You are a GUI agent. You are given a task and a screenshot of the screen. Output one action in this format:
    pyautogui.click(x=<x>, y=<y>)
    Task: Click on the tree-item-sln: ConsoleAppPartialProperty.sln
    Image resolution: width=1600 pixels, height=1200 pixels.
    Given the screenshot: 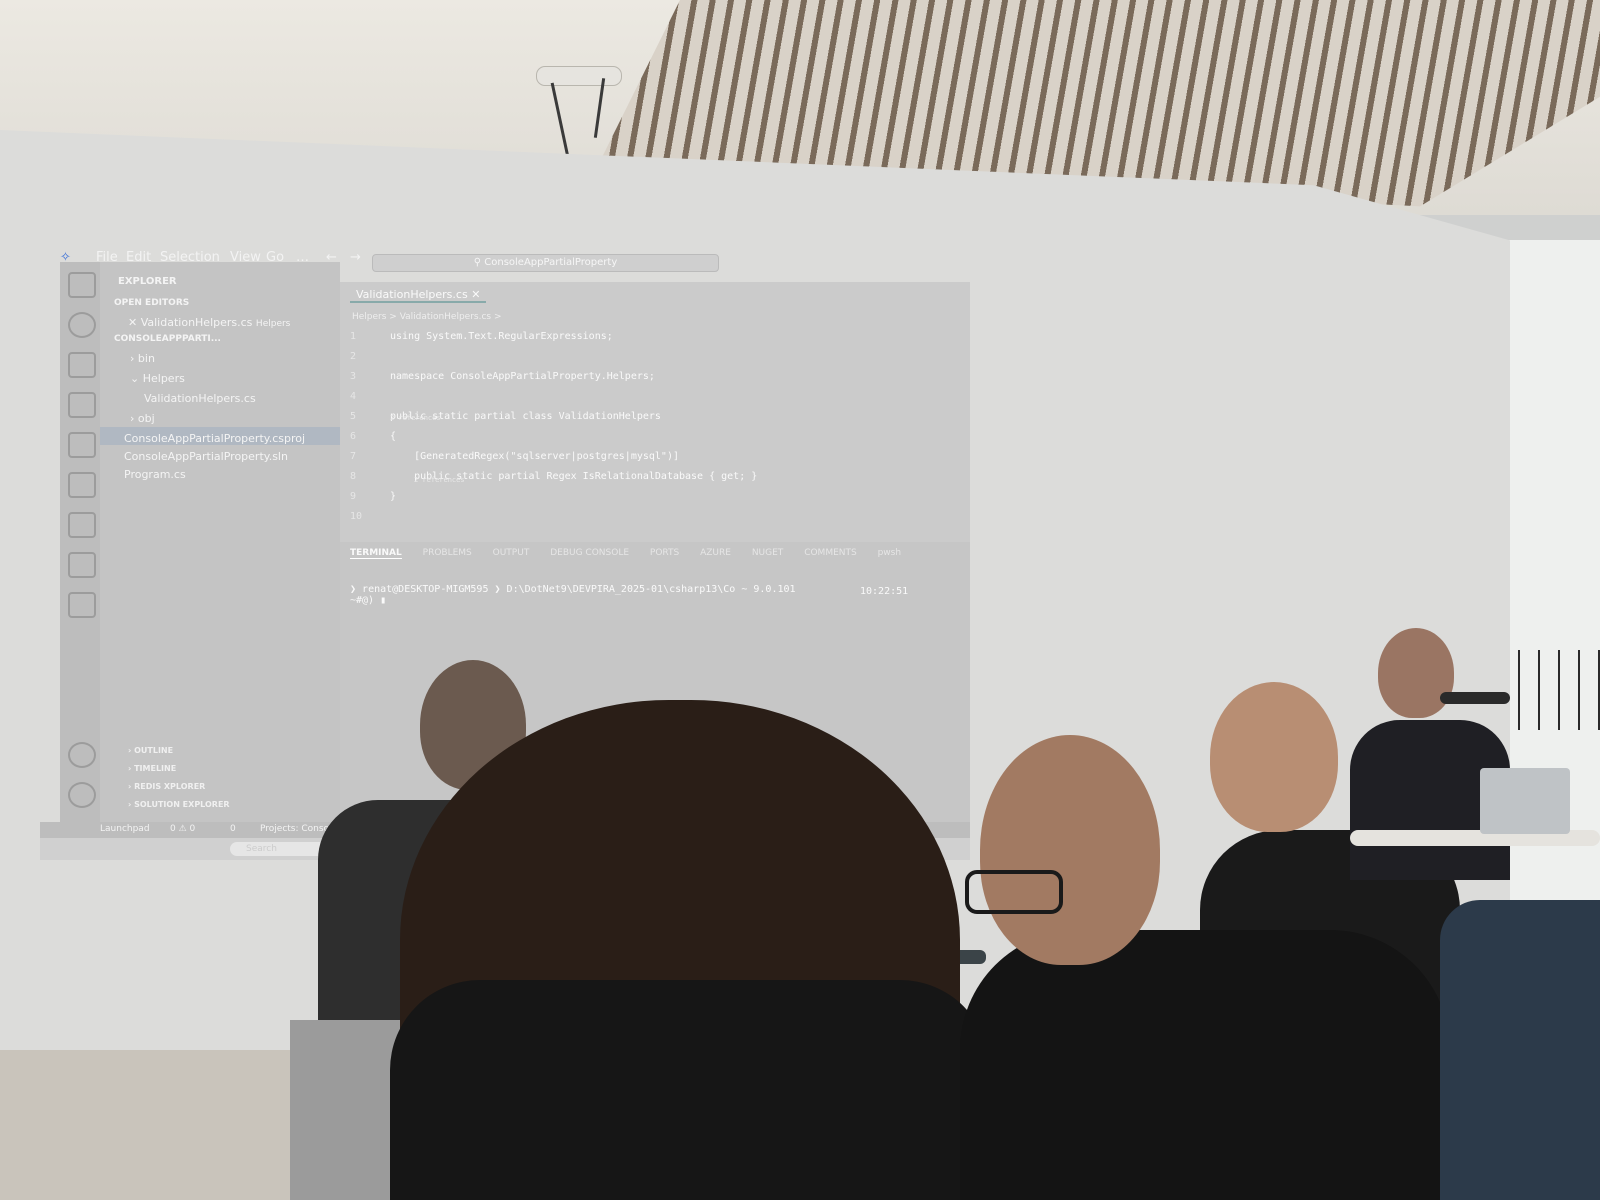 What is the action you would take?
    pyautogui.click(x=206, y=456)
    